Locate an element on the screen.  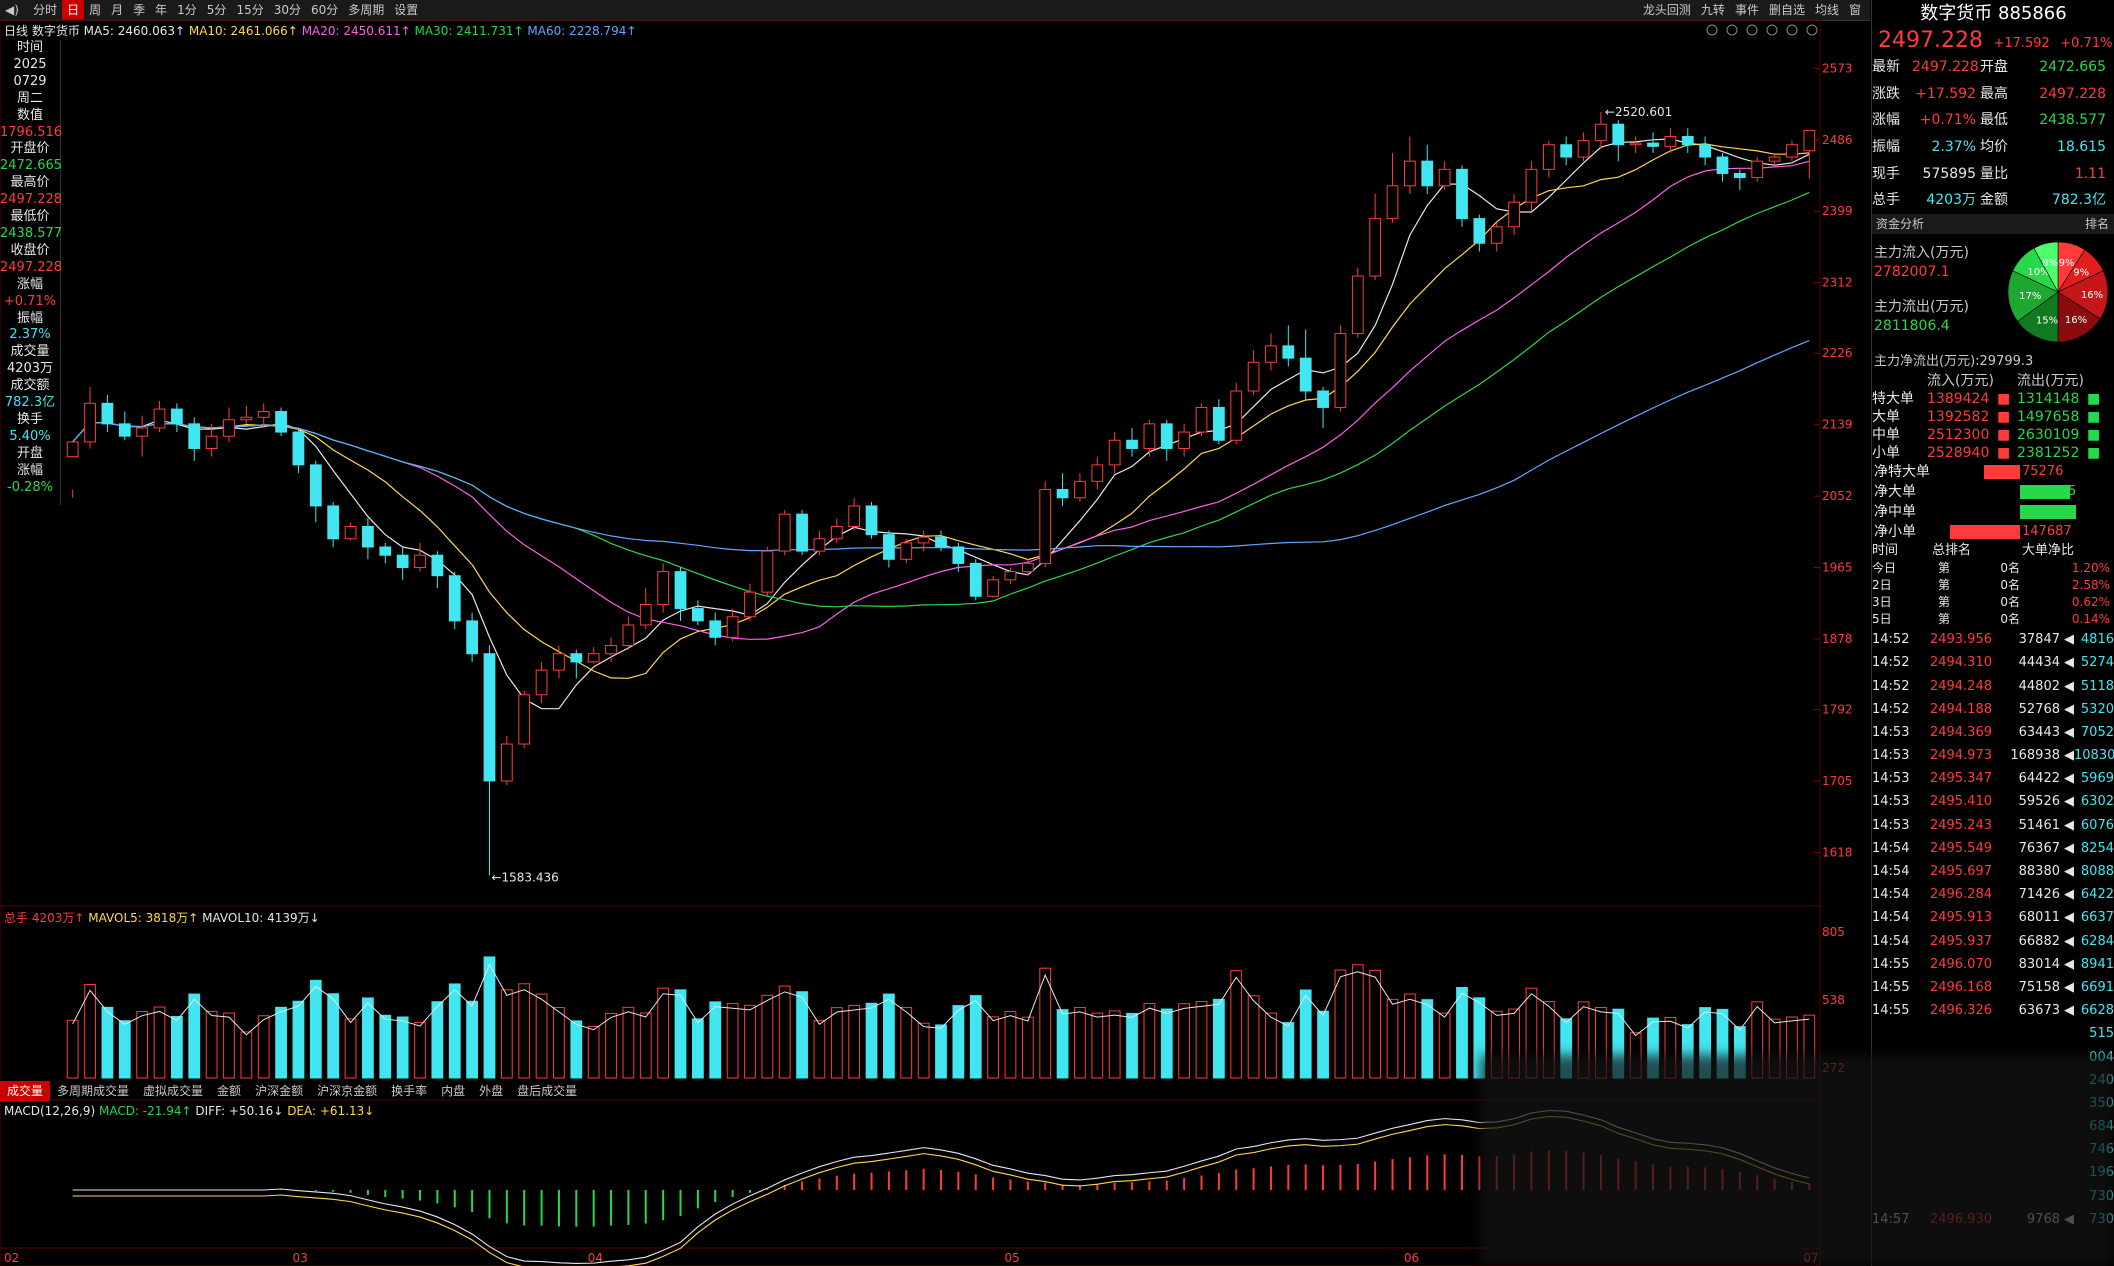
tick-time-3: 14:52 is located at coordinates (1891, 709).